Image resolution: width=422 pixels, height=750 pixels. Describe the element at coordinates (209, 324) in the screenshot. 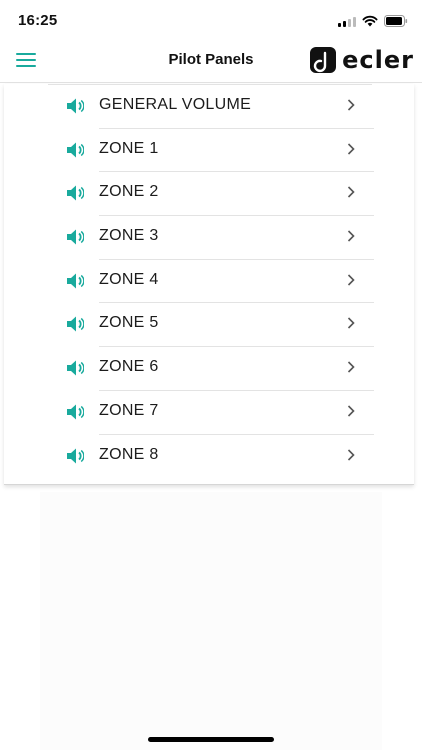

I see `list-item-zone-5: ZONE 5` at that location.